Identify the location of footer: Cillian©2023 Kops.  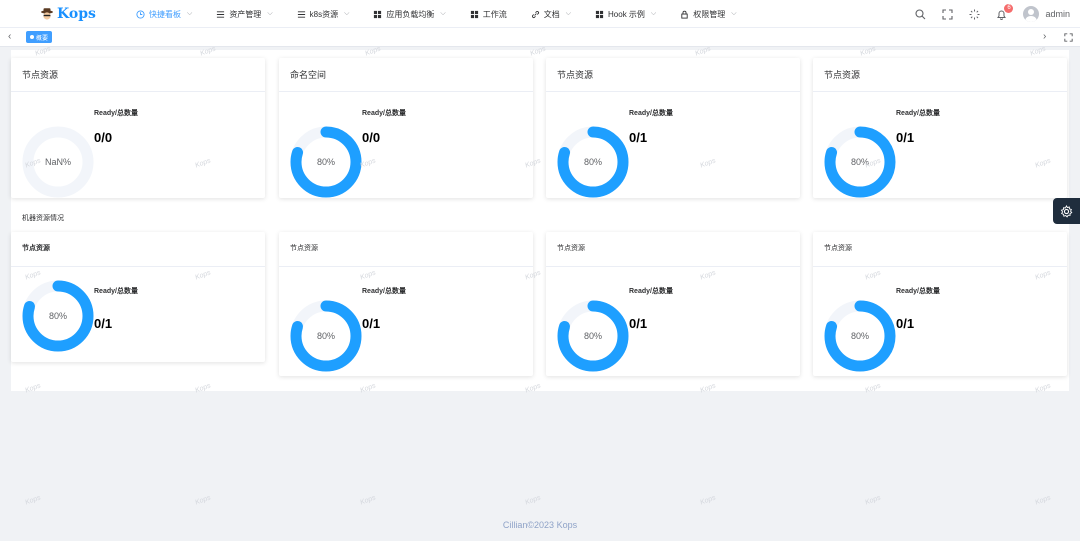
(540, 525).